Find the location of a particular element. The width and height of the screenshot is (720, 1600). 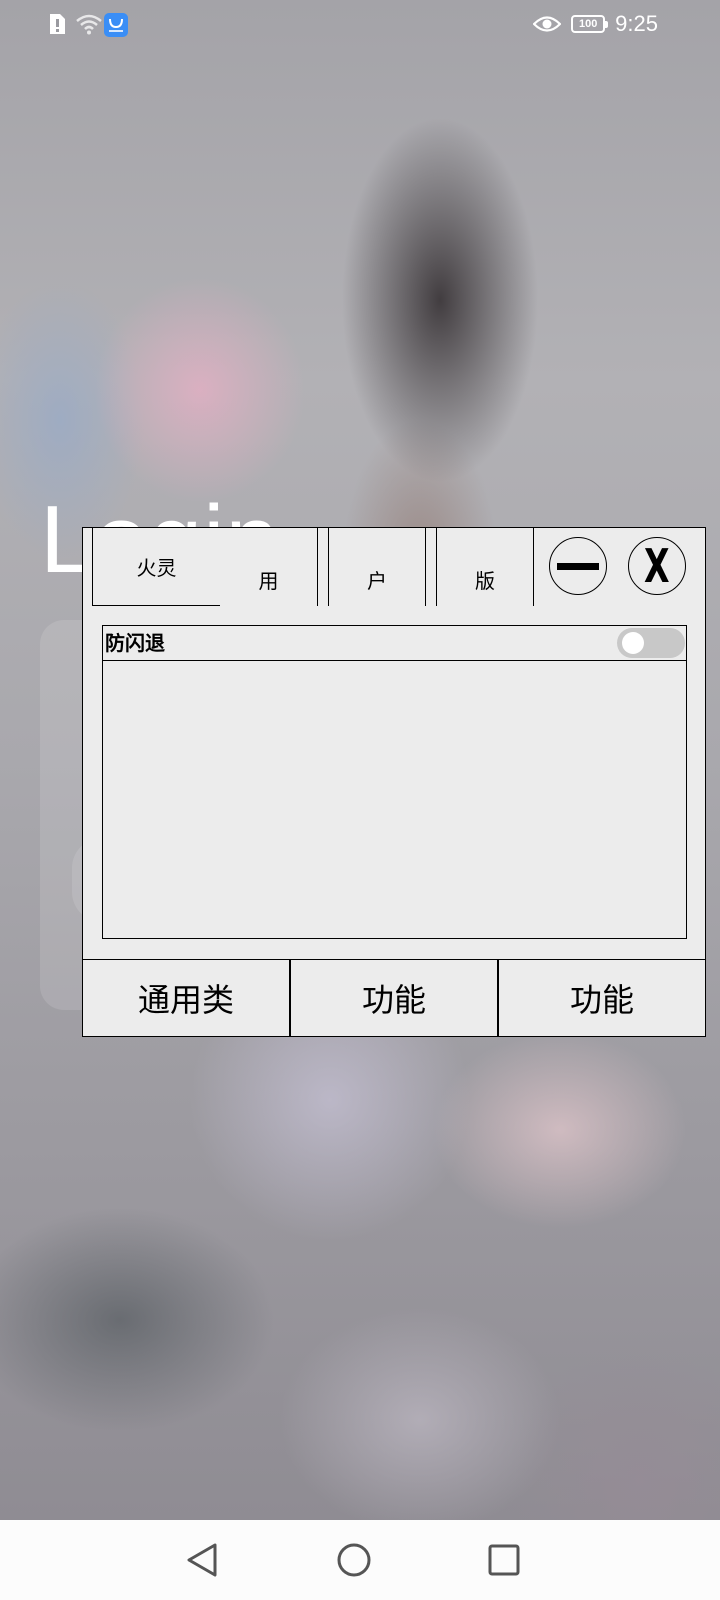

tab-brand: 火灵 is located at coordinates (156, 567).